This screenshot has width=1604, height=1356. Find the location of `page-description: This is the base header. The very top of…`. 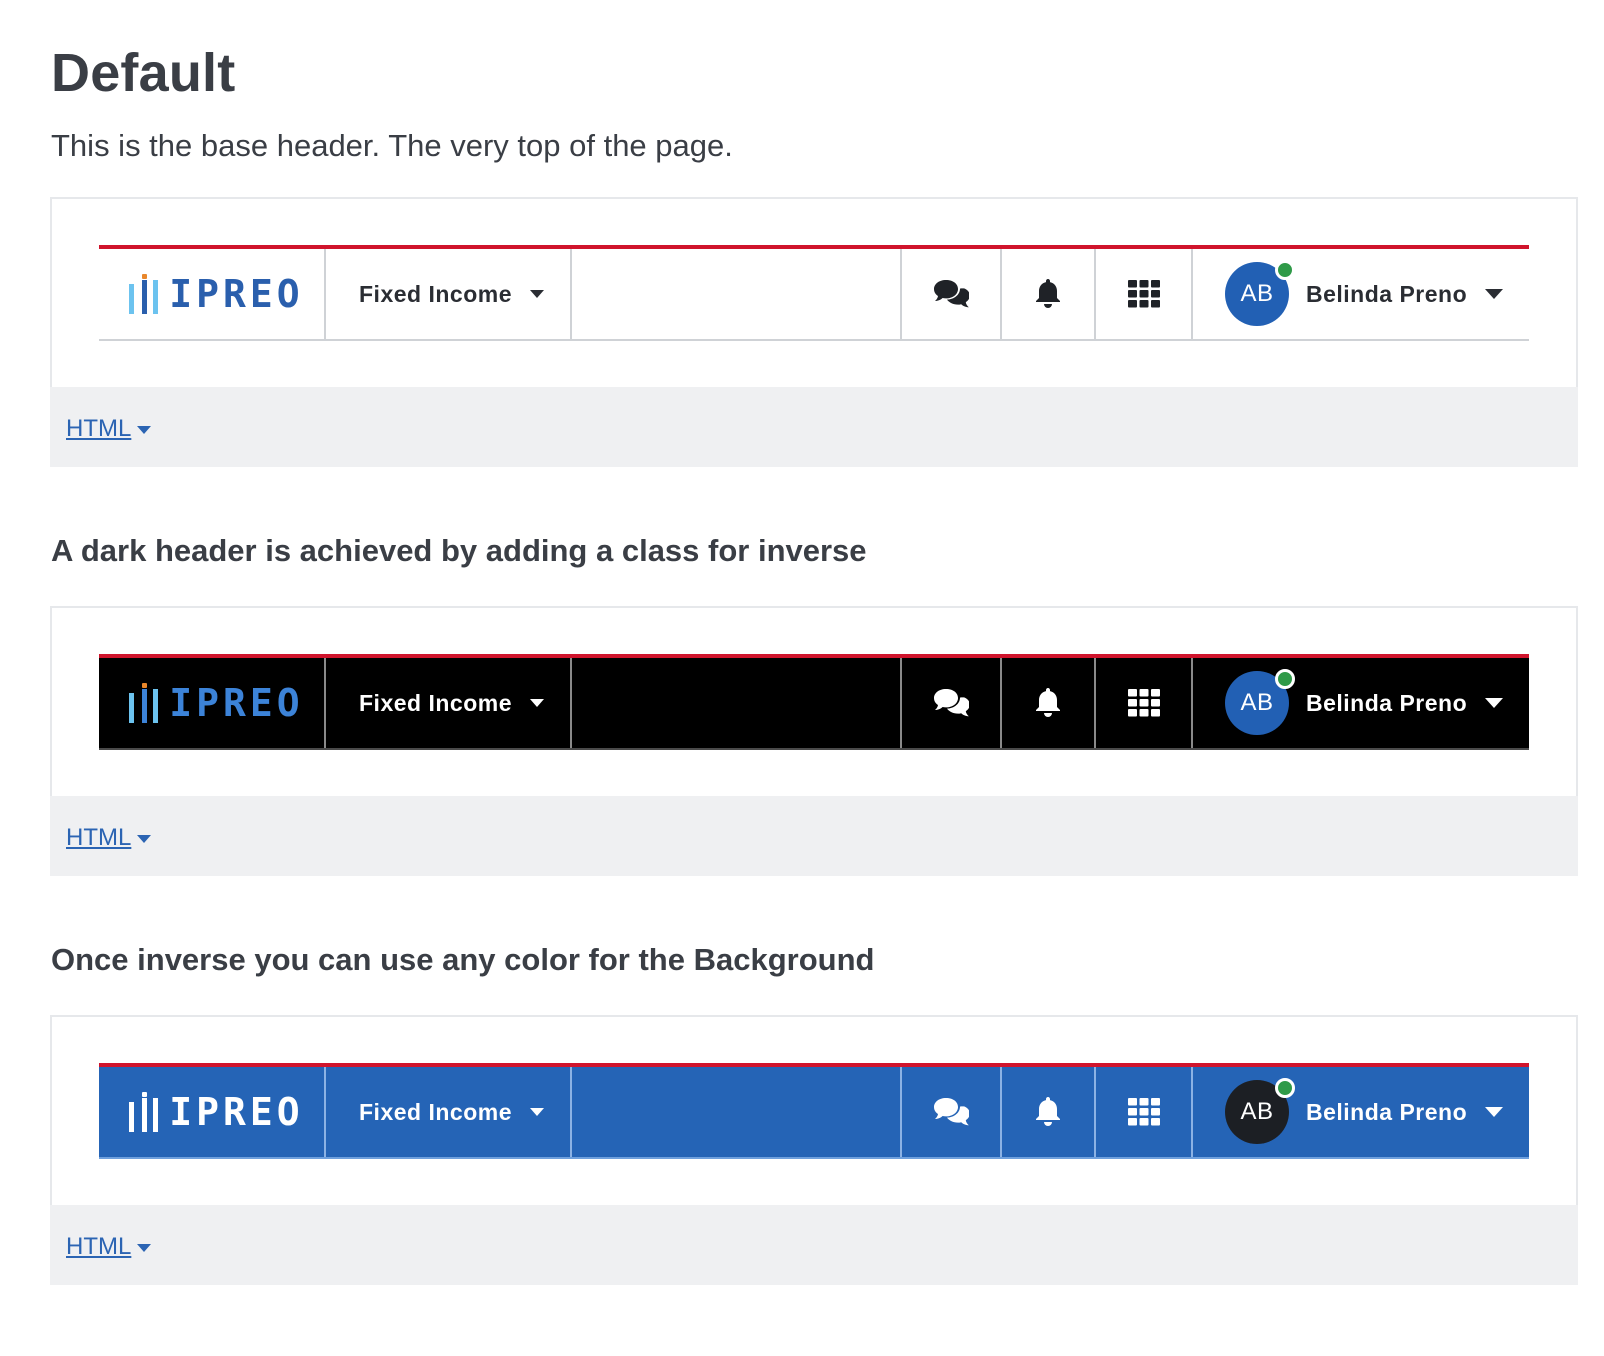

page-description: This is the base header. The very top of… is located at coordinates (392, 145).